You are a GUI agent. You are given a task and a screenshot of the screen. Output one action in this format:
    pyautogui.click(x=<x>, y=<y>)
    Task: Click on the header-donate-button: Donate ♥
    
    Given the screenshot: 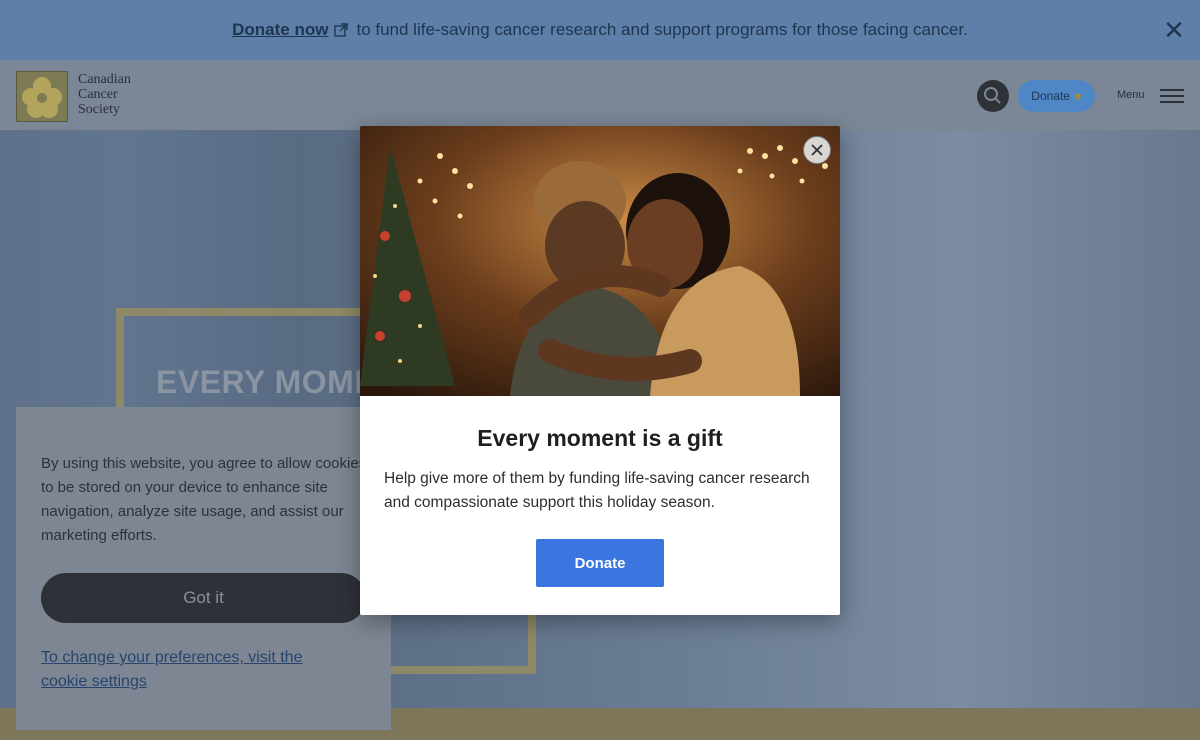 What is the action you would take?
    pyautogui.click(x=1056, y=96)
    